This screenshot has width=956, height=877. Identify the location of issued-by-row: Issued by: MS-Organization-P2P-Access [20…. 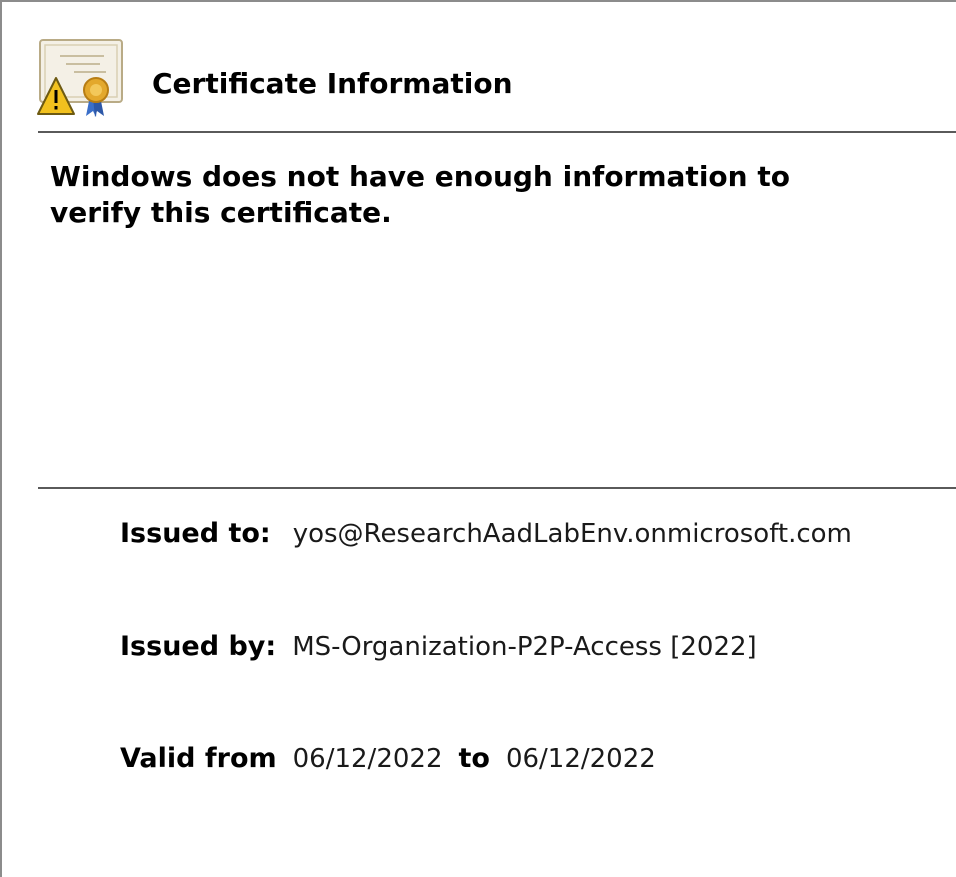
(438, 647).